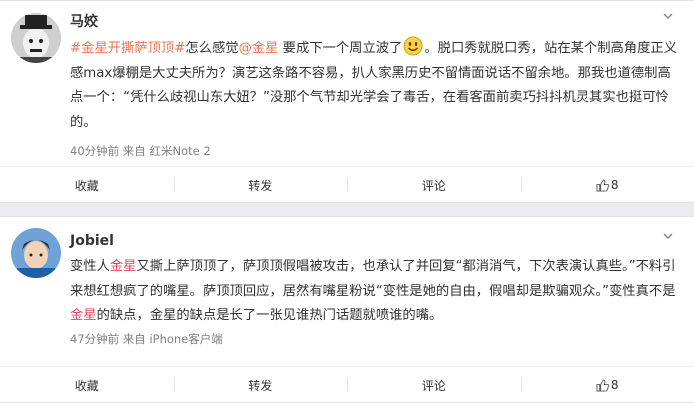  What do you see at coordinates (84, 21) in the screenshot?
I see `username: 马姣` at bounding box center [84, 21].